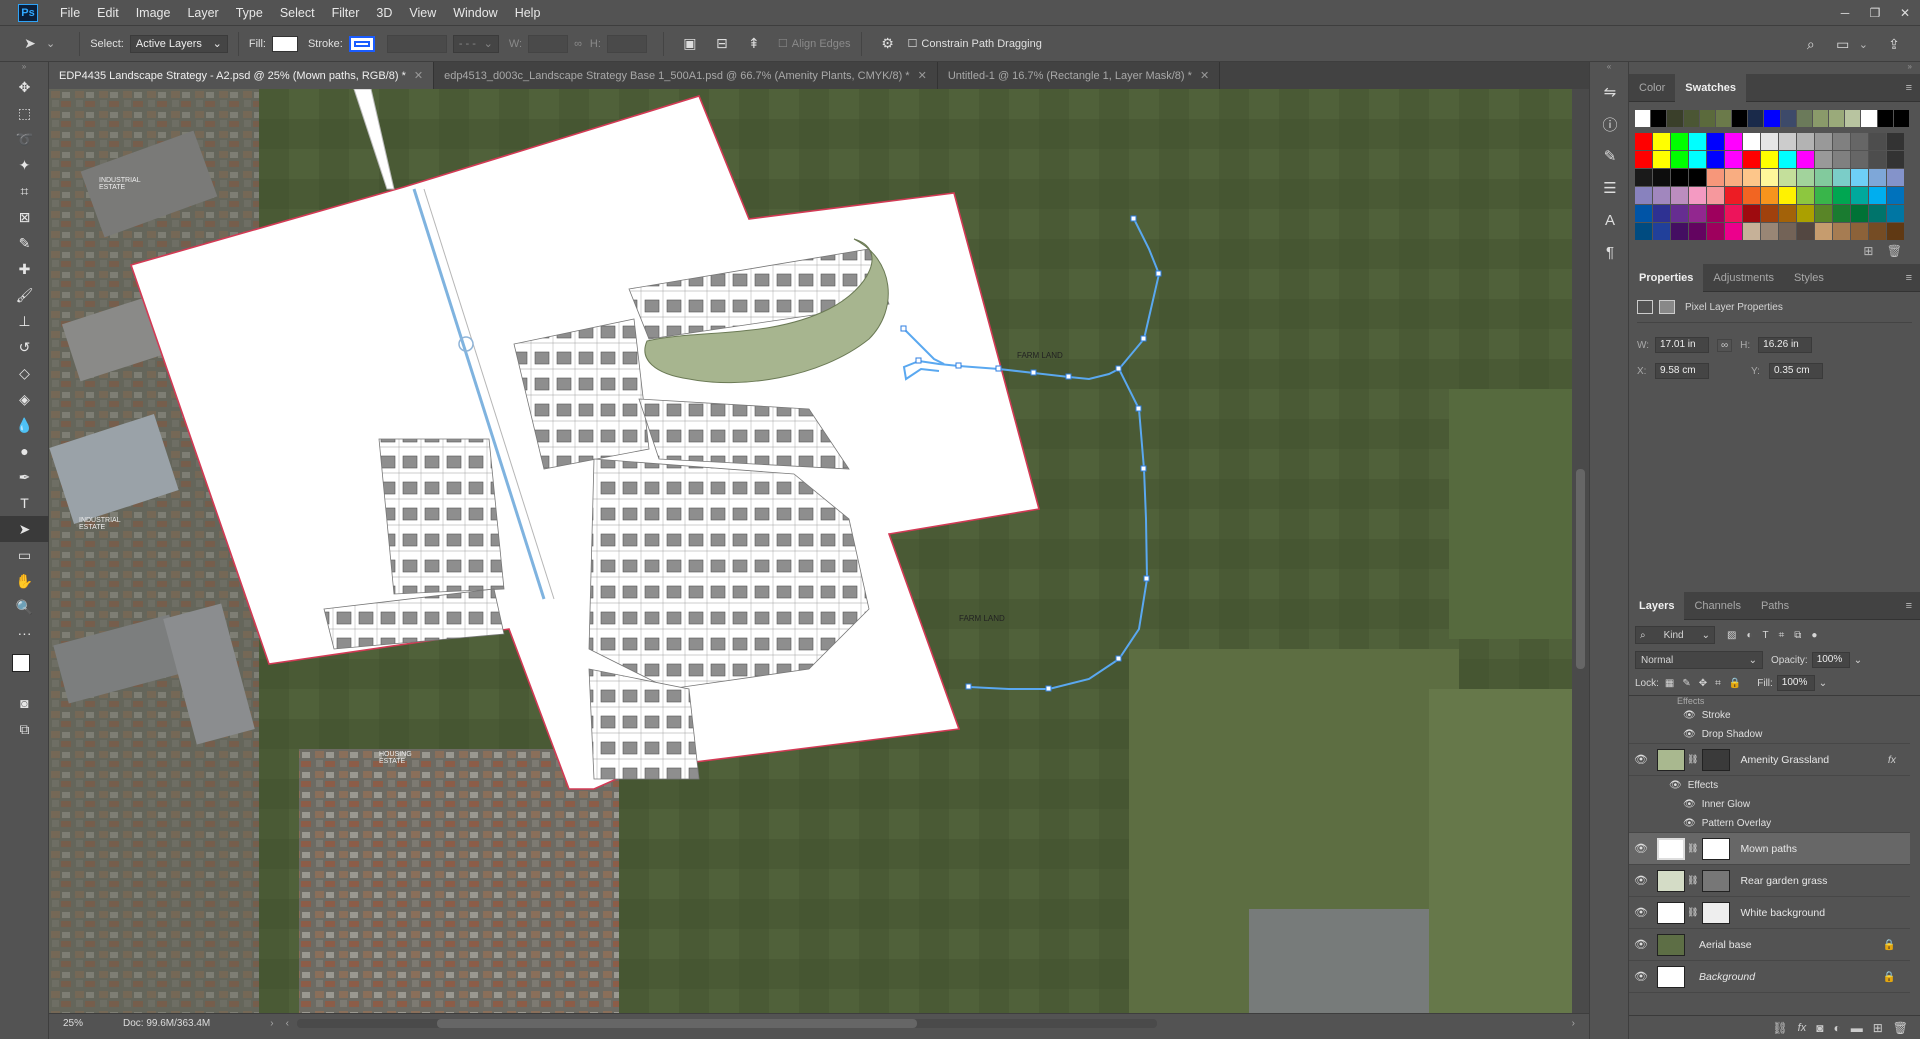  What do you see at coordinates (287, 1023) in the screenshot?
I see `scroll-left-icon: ‹` at bounding box center [287, 1023].